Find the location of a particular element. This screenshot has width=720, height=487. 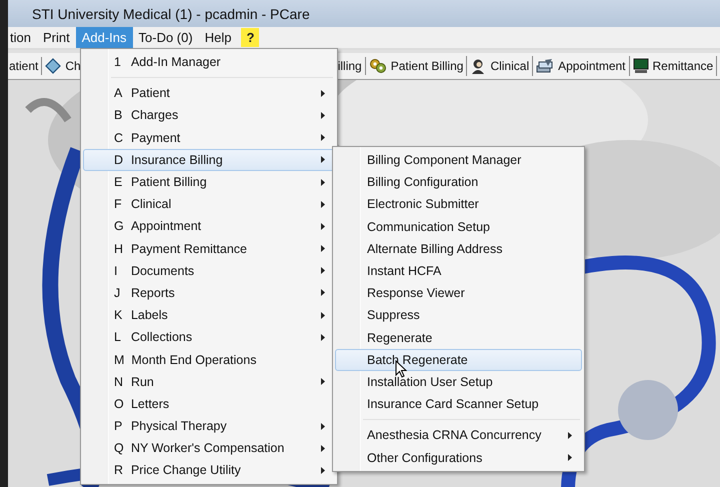

toolbar-button: atient is located at coordinates (25, 66).